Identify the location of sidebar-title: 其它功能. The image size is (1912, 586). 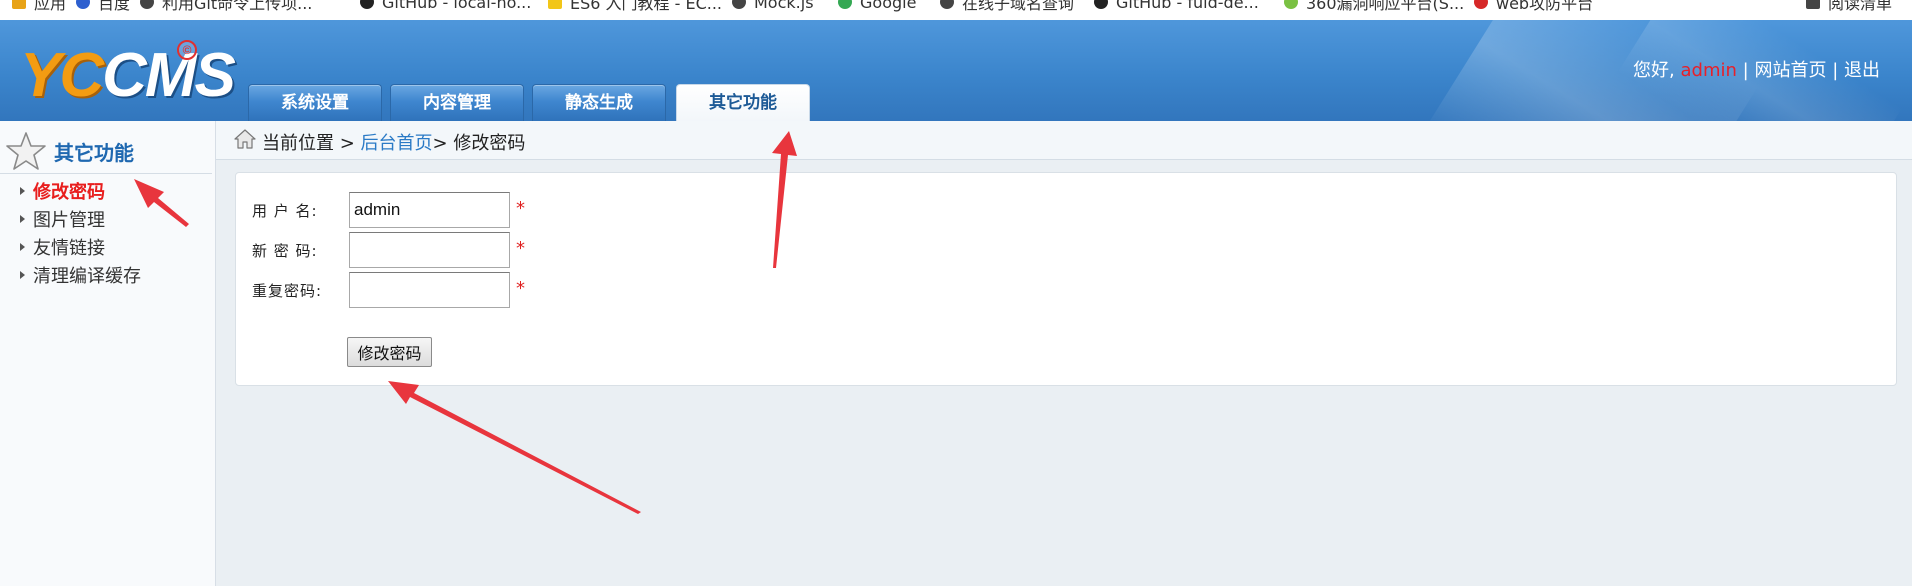
(94, 153).